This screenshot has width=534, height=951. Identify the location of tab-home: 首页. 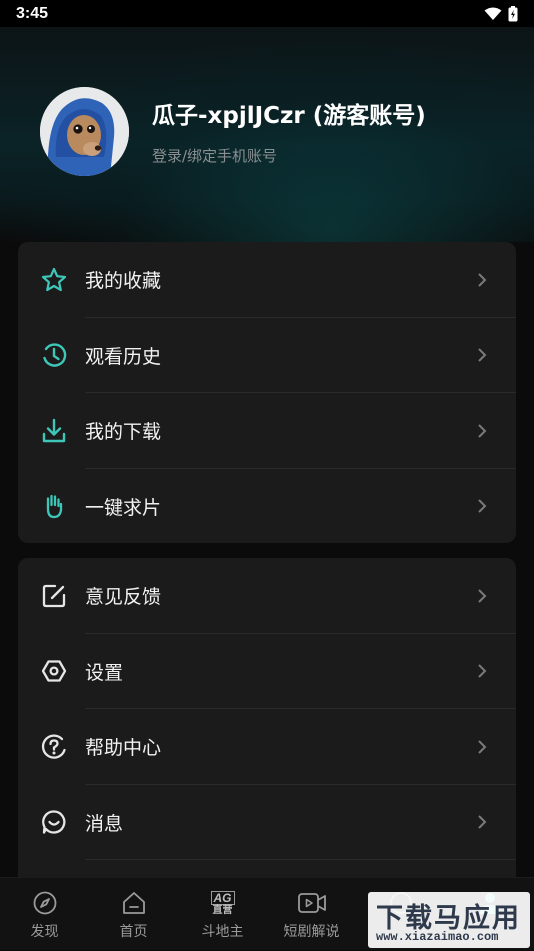
(133, 914).